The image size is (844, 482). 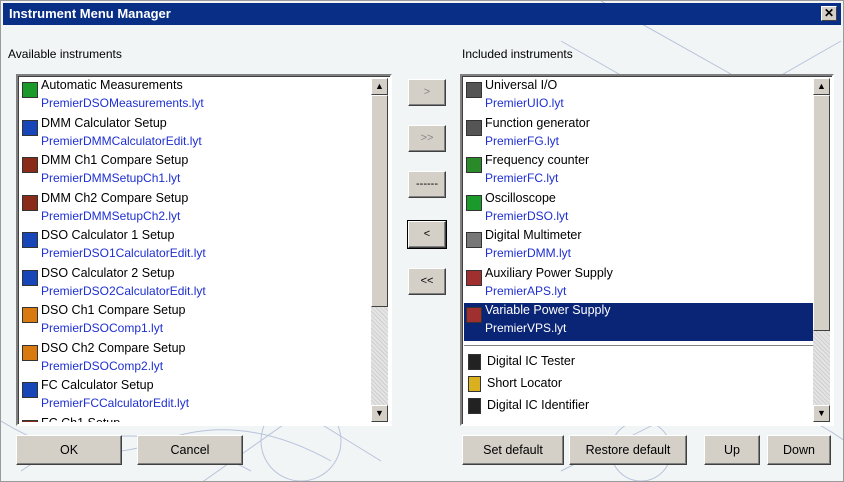 I want to click on short-locator-icon, so click(x=474, y=383).